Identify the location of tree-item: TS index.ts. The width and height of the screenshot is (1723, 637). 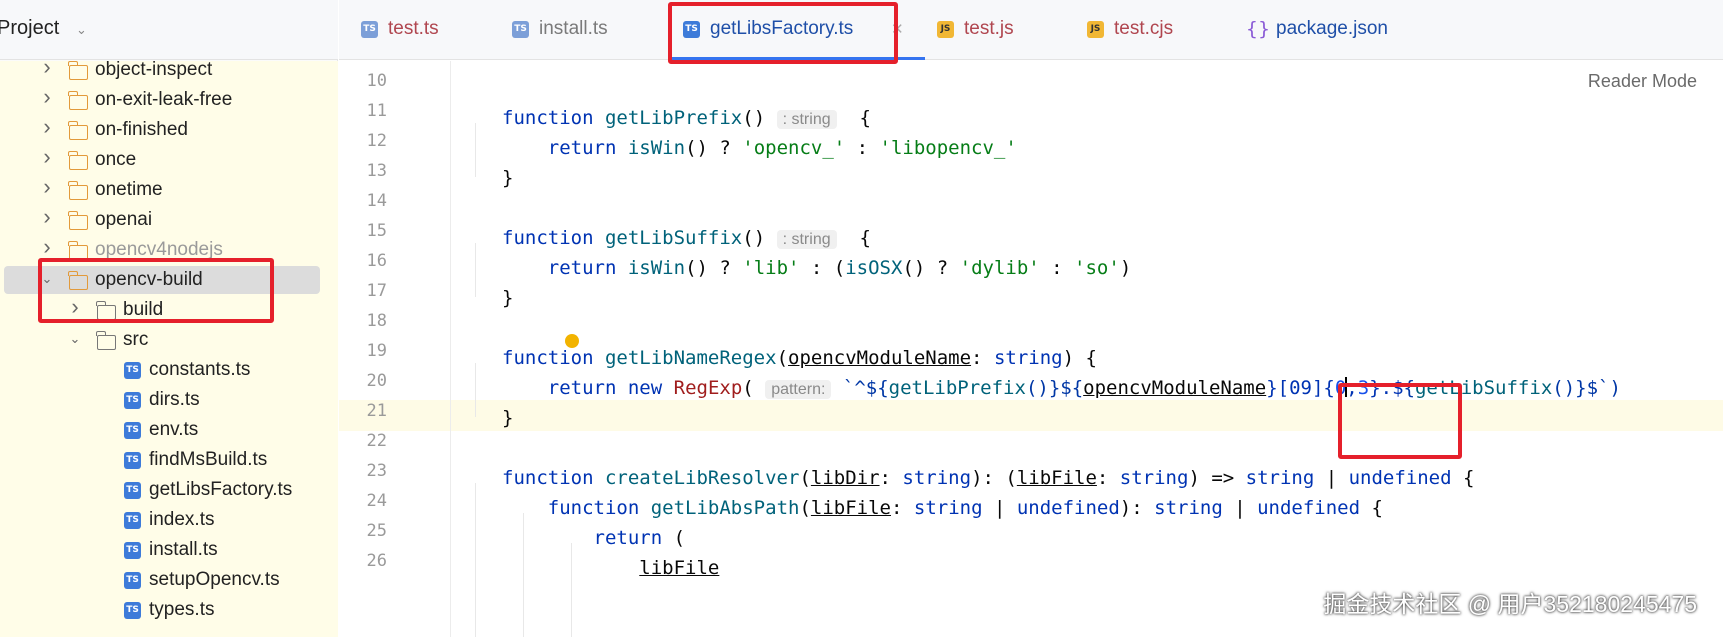
(169, 520).